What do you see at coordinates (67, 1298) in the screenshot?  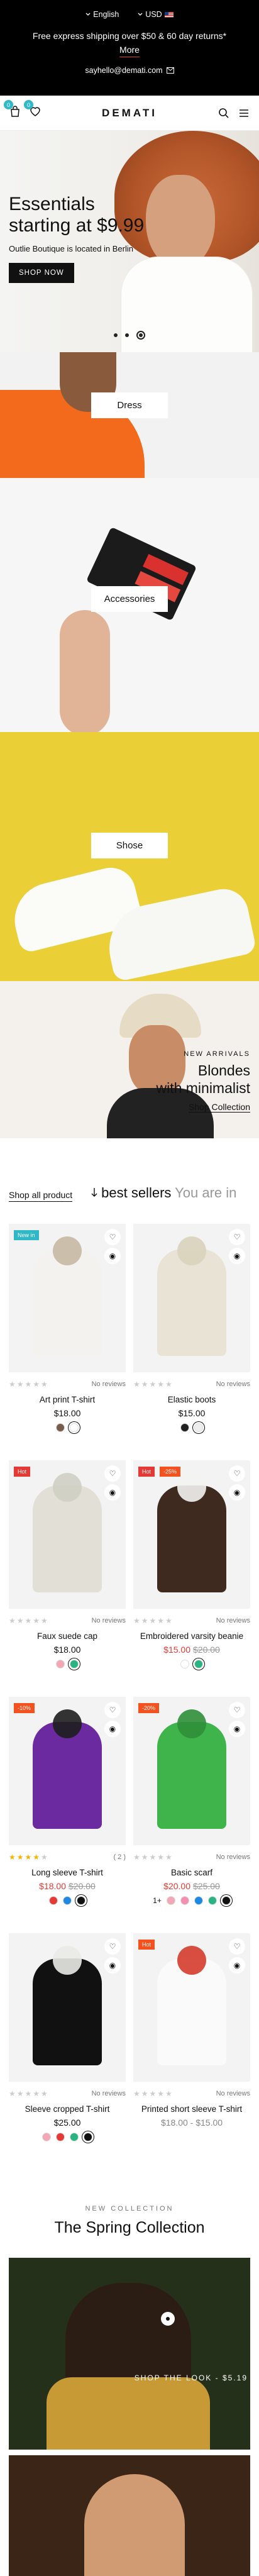 I see `product-image: New in ♡ ◉` at bounding box center [67, 1298].